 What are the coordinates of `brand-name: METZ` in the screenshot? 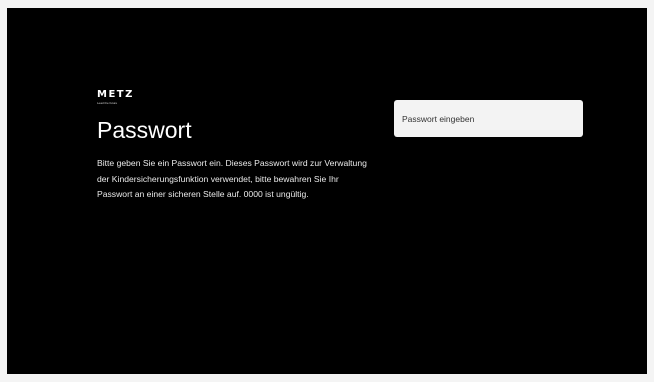 It's located at (115, 94).